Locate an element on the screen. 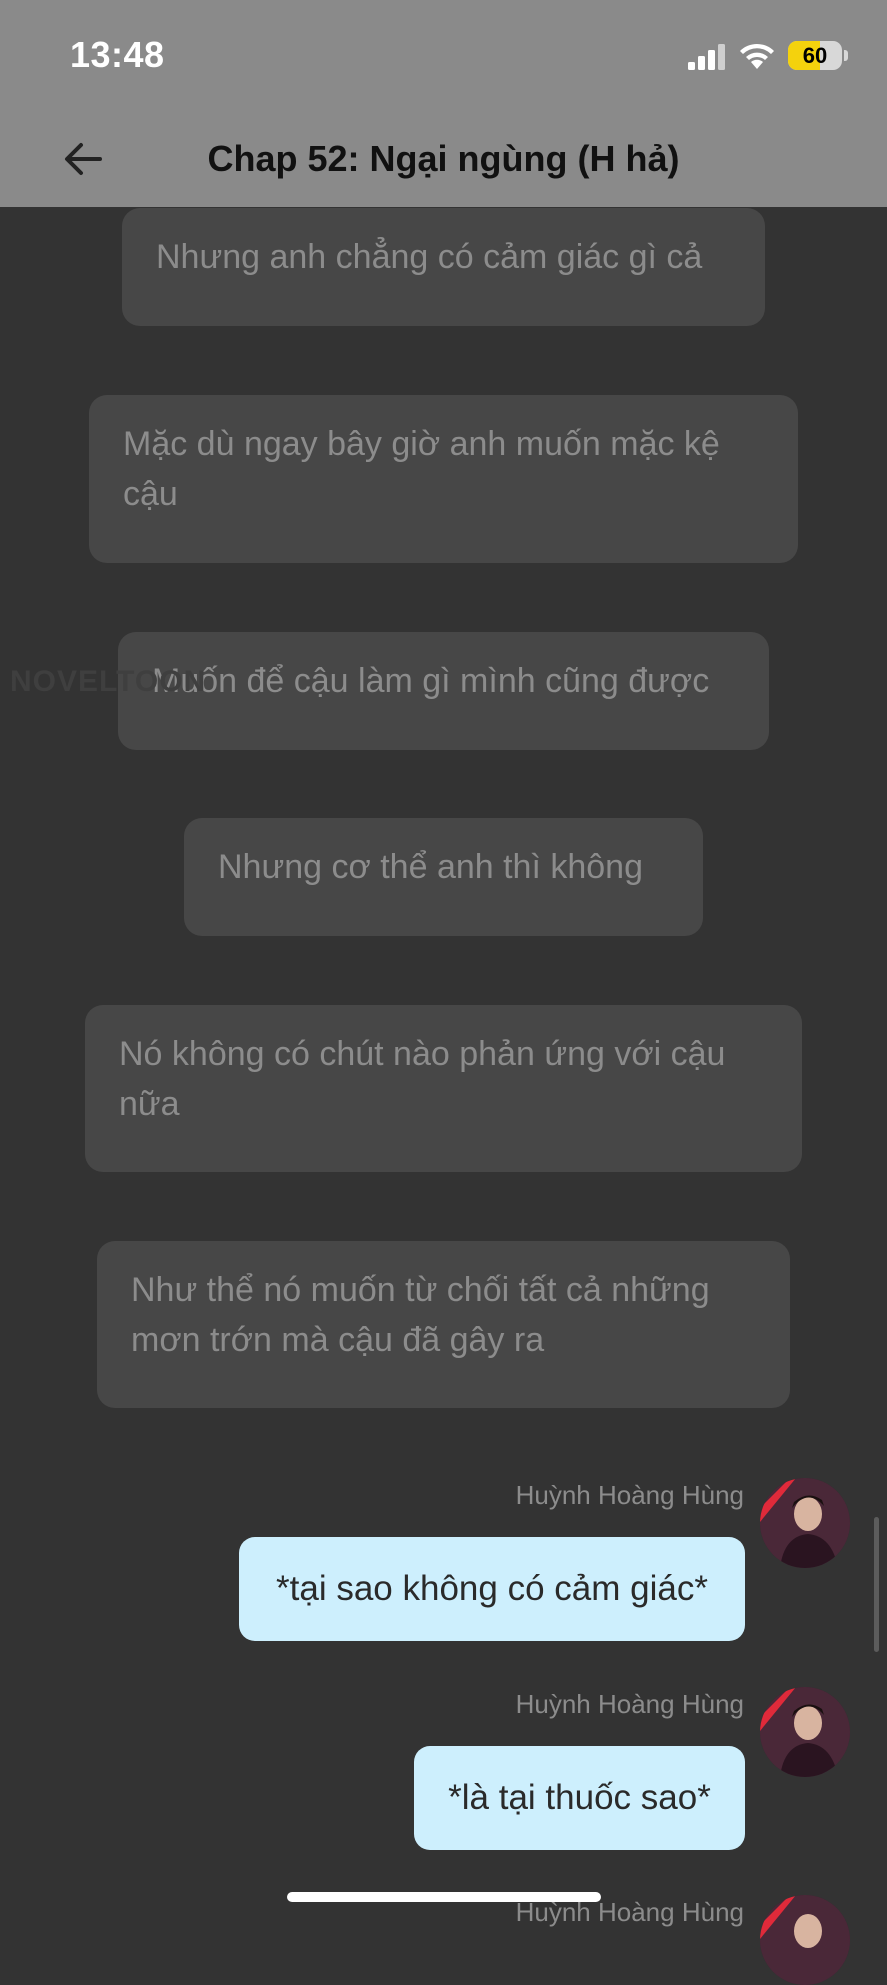 The image size is (887, 1985). chapter-header: Chap 52: Ngại ngùng (H hả) is located at coordinates (443, 158).